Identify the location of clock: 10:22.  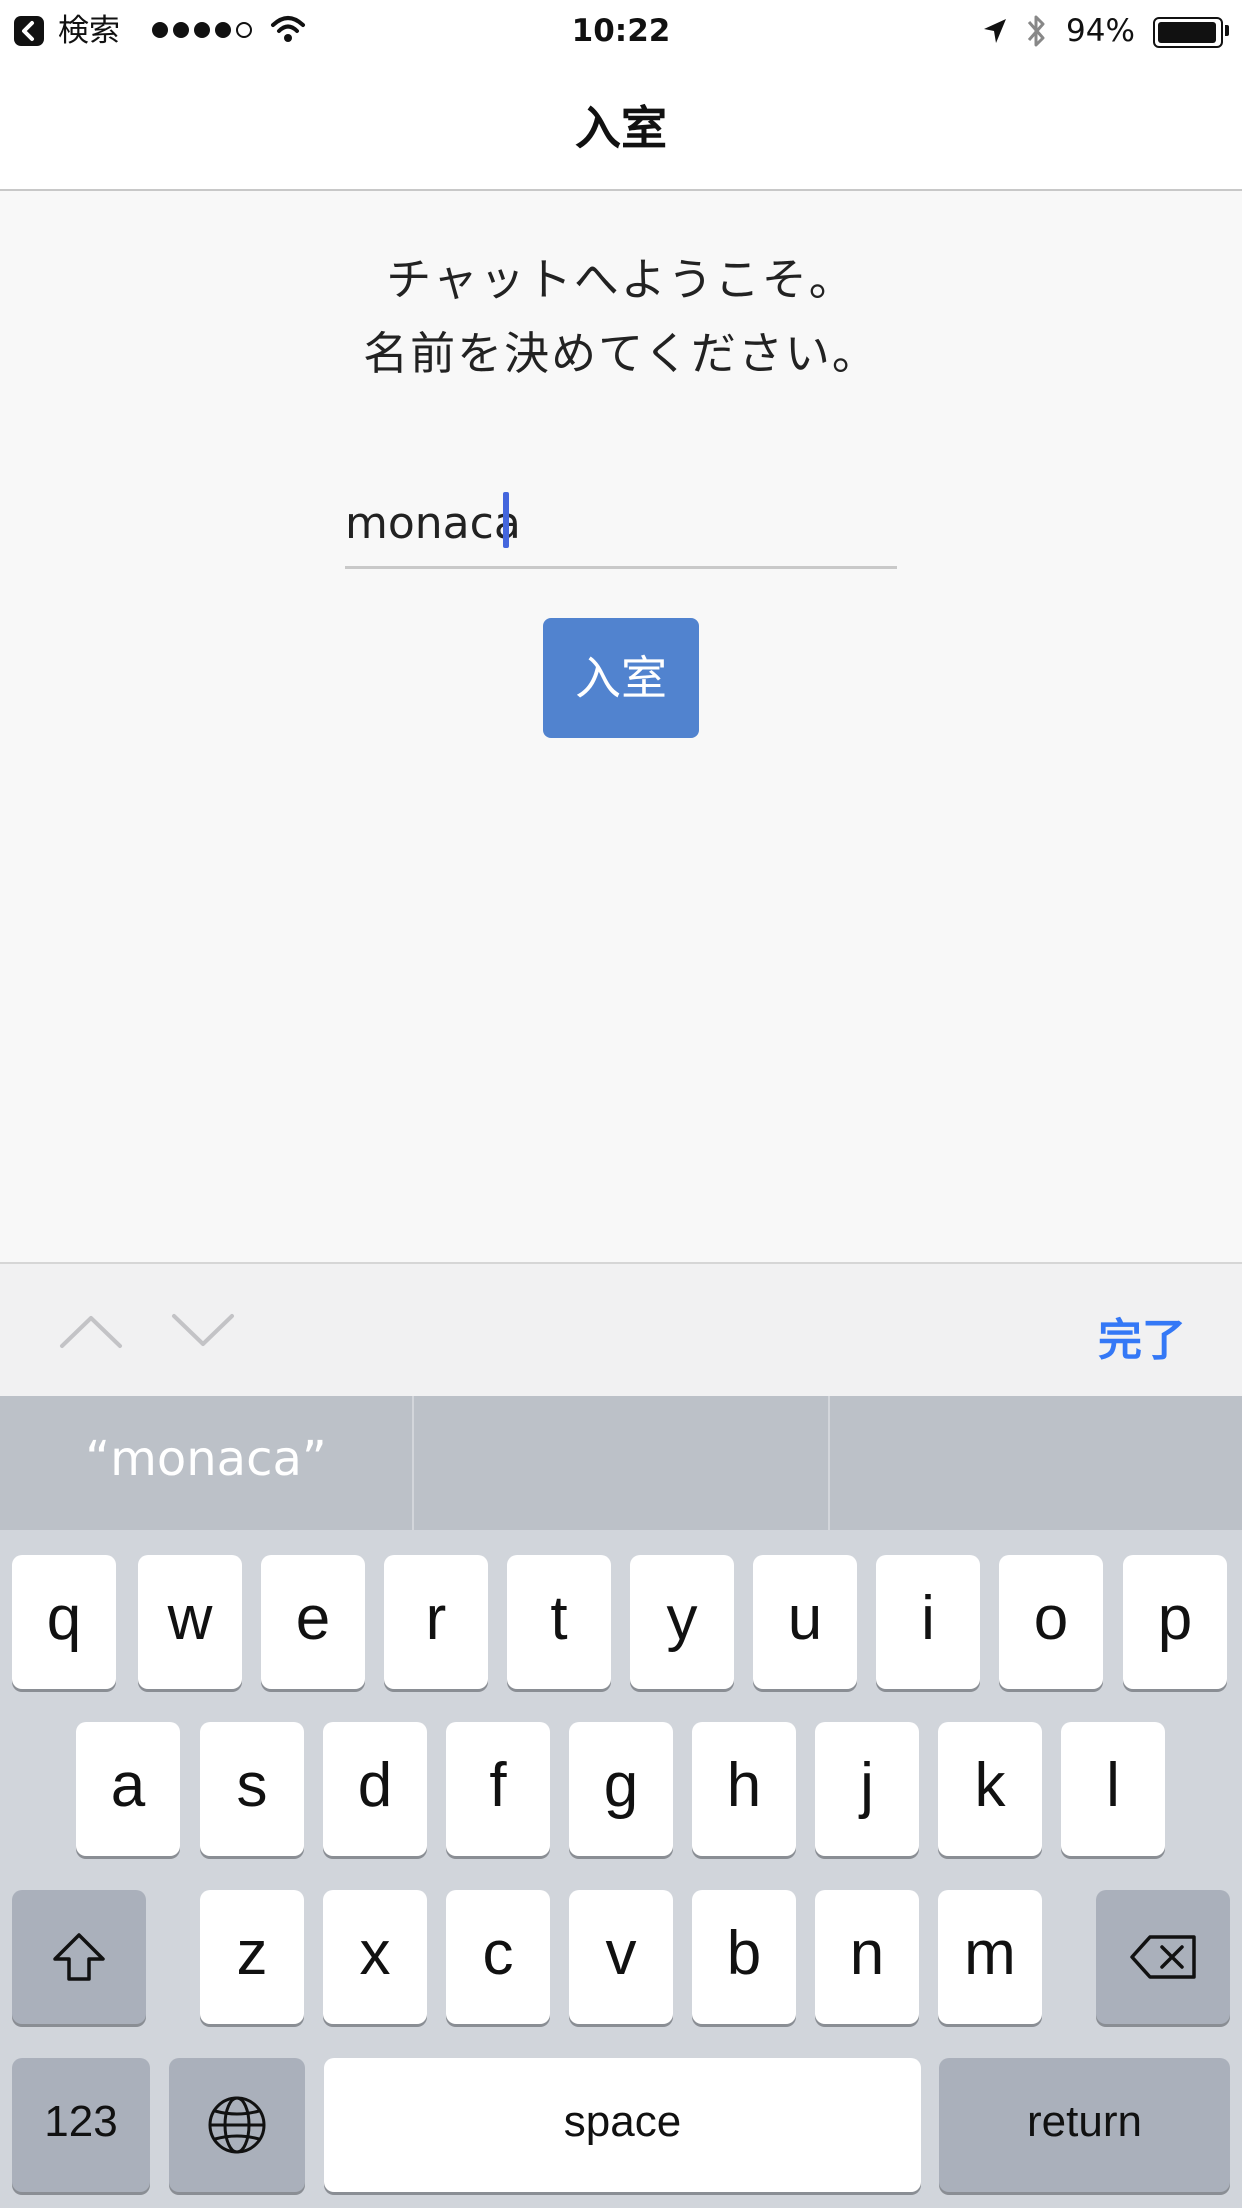
(621, 31).